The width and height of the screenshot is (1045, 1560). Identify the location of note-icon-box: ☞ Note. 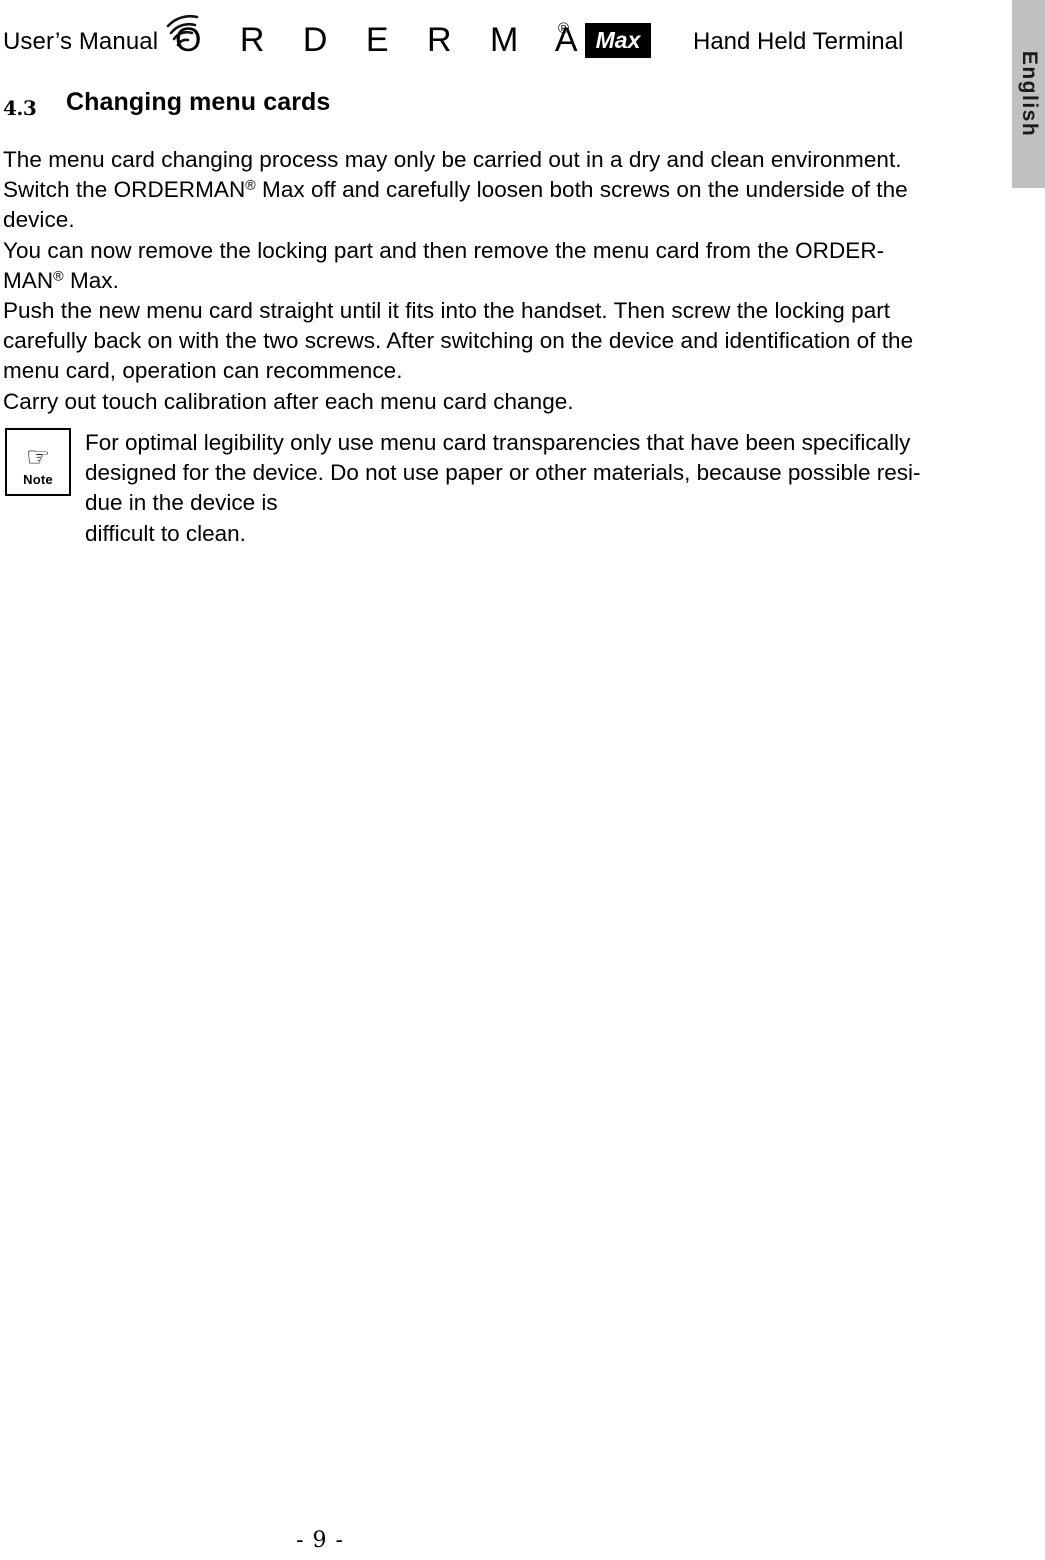
(38, 462).